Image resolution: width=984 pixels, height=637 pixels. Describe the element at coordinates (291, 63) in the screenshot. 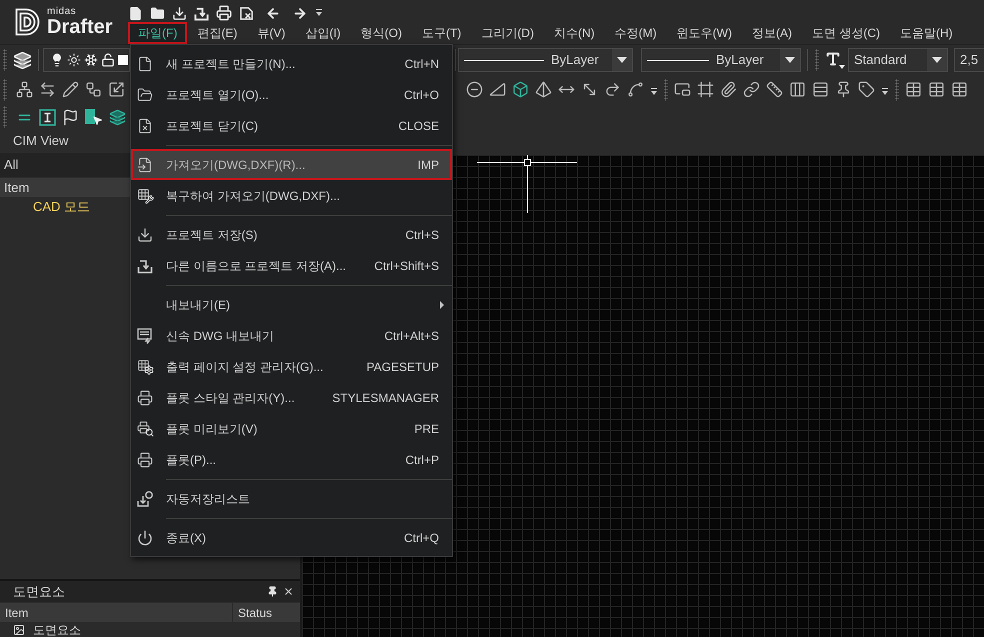

I see `menu-item: 새 프로젝트 만들기(N)... Ctrl+N` at that location.